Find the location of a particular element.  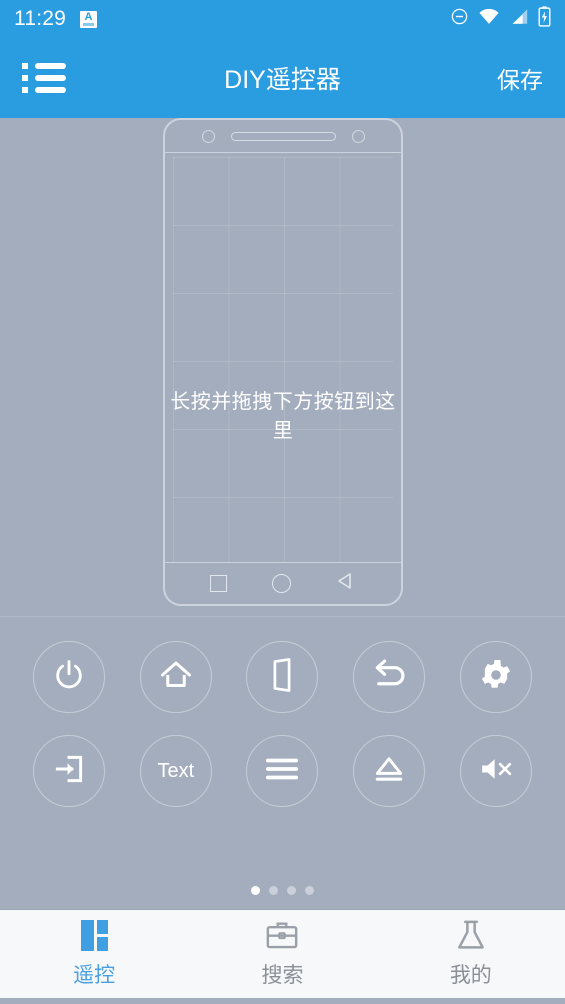

exit-button is located at coordinates (282, 677).